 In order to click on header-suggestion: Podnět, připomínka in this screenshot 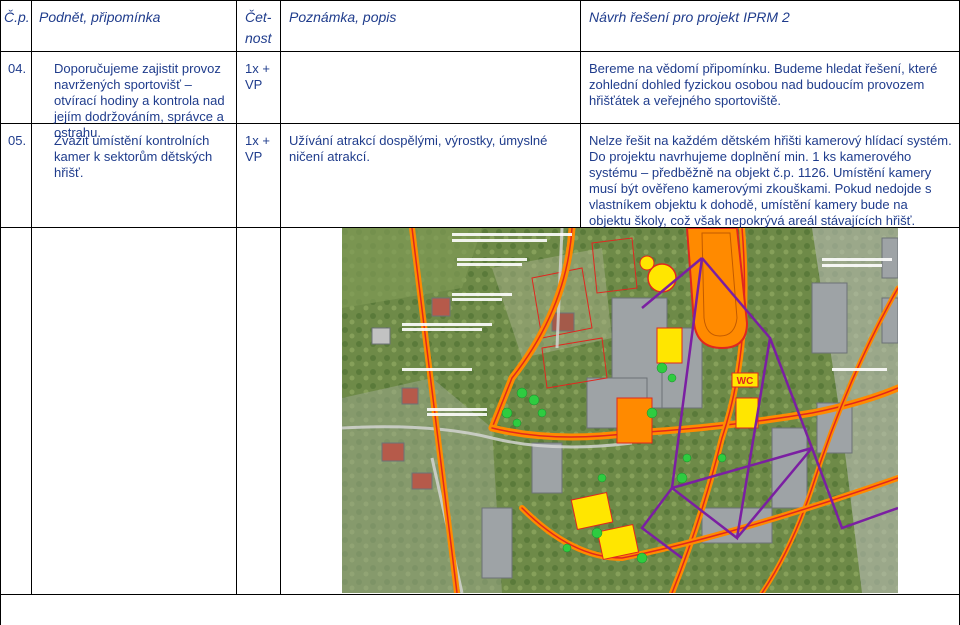, I will do `click(100, 17)`.